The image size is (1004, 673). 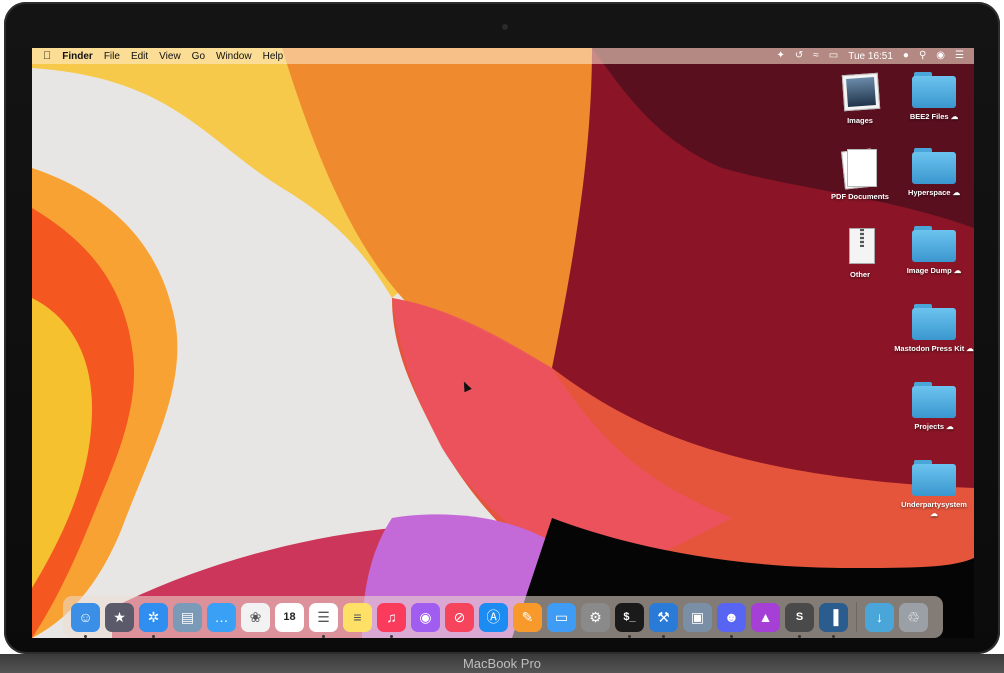 I want to click on finder-icon: ☺, so click(x=85, y=617).